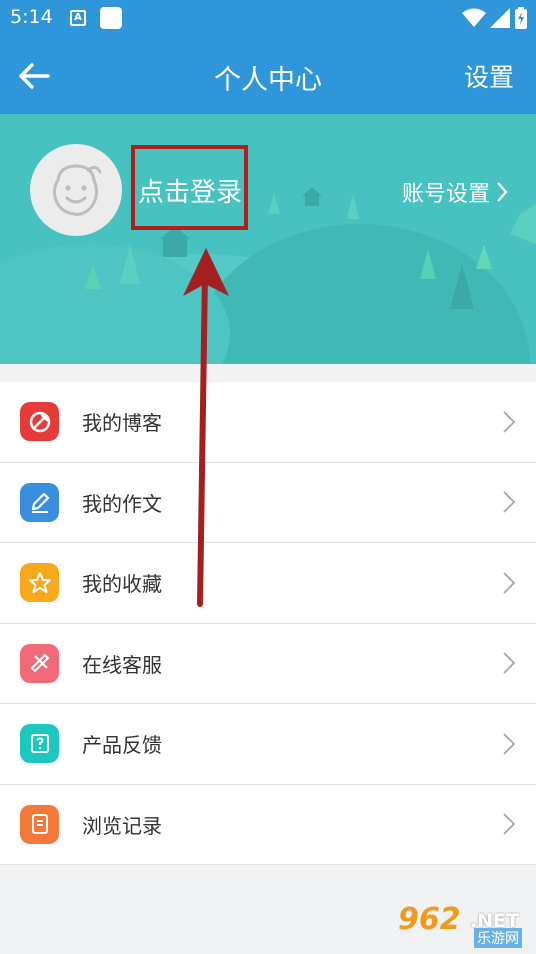 The image size is (536, 954). What do you see at coordinates (78, 18) in the screenshot?
I see `a-notification-icon: A` at bounding box center [78, 18].